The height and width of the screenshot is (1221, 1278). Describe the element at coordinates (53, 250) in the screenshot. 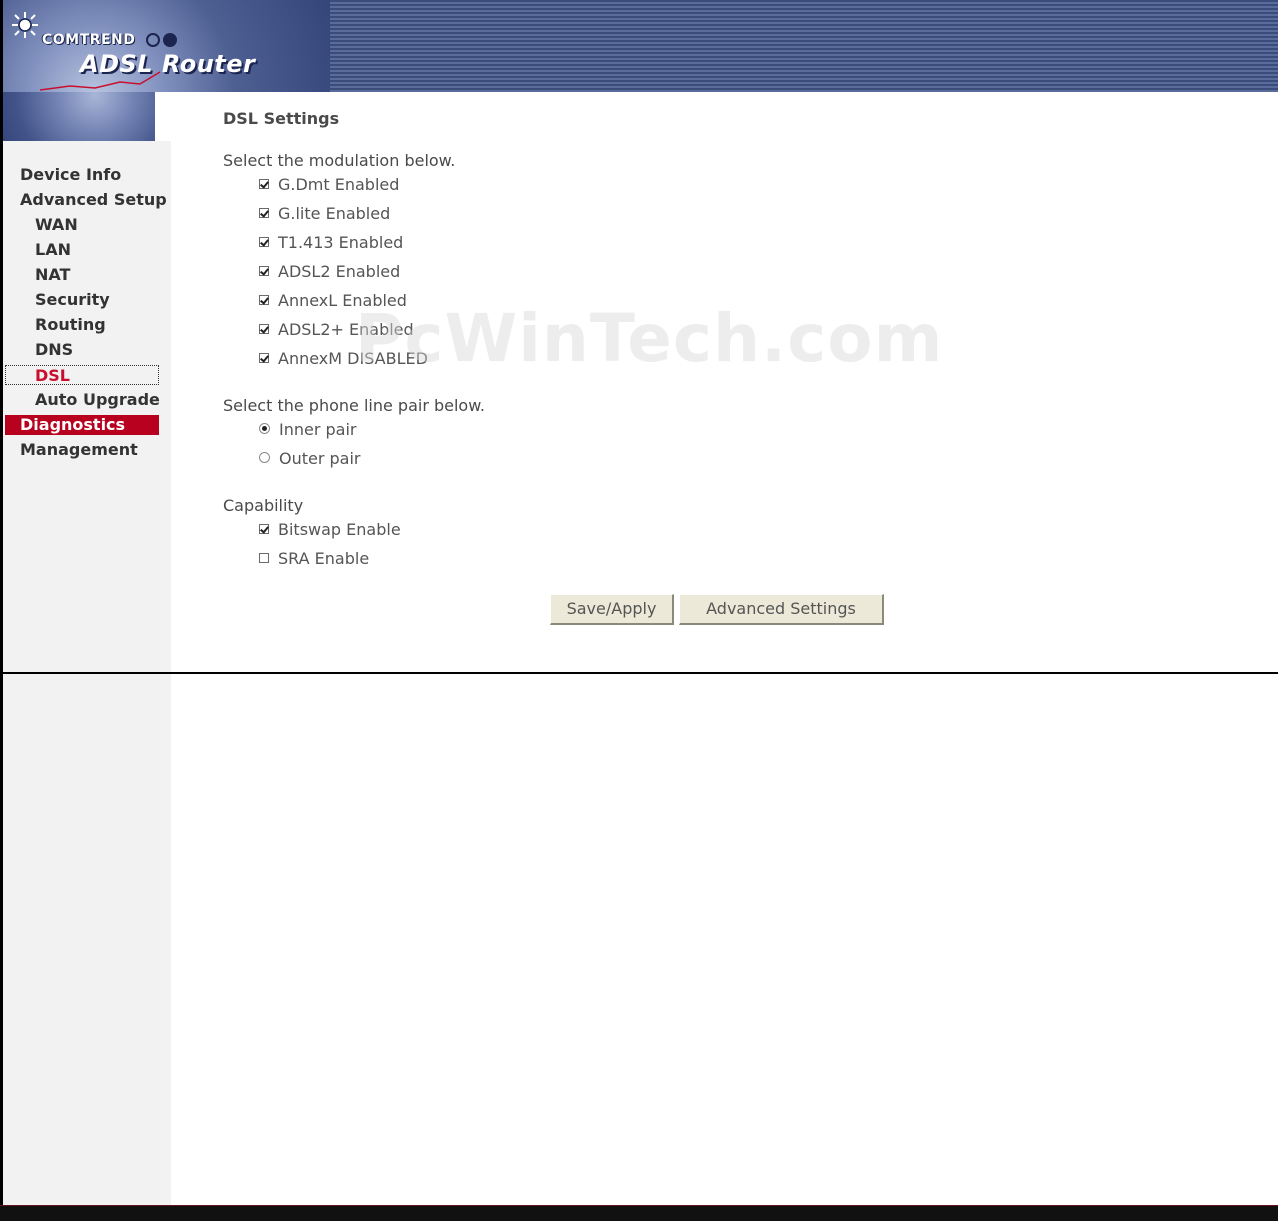

I see `sidebar-item-lan: LAN` at that location.